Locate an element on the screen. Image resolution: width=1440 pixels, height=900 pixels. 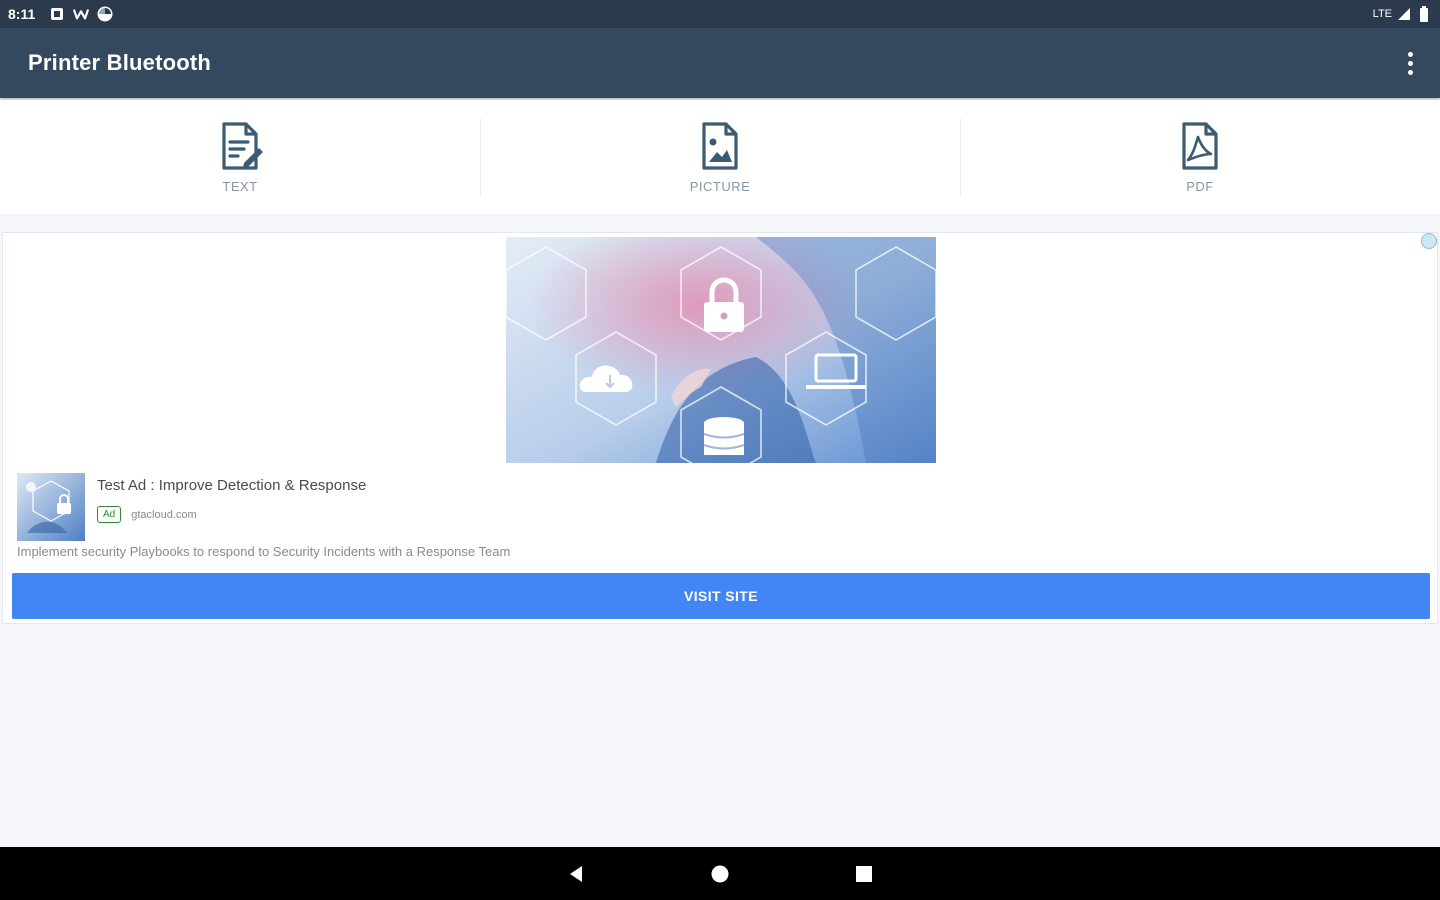
ad-headline: Test Ad : Improve Detection & Response is located at coordinates (231, 485).